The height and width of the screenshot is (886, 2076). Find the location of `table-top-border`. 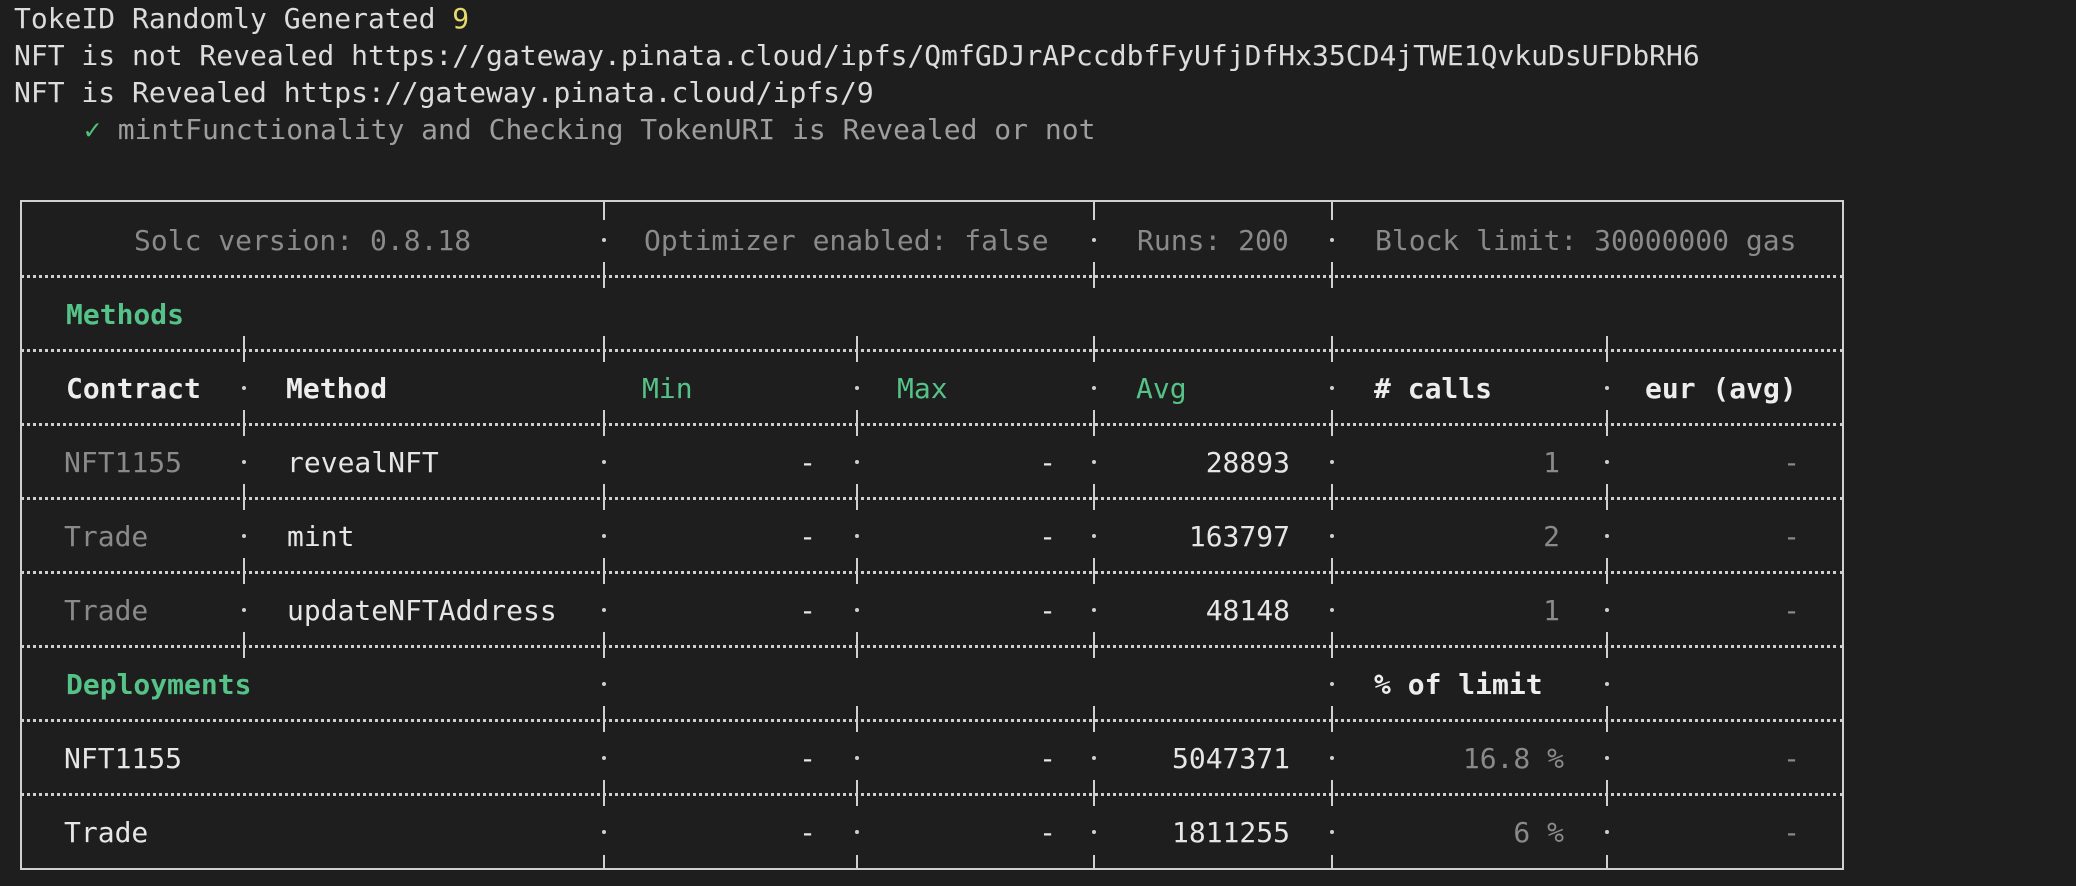

table-top-border is located at coordinates (932, 201).